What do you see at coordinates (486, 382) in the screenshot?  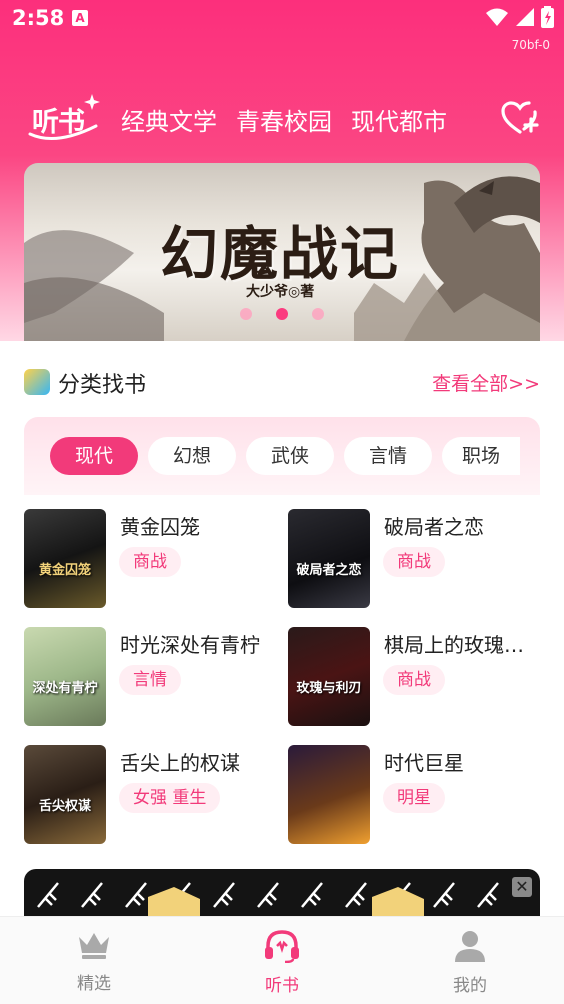 I see `view-all-link: 查看全部>>` at bounding box center [486, 382].